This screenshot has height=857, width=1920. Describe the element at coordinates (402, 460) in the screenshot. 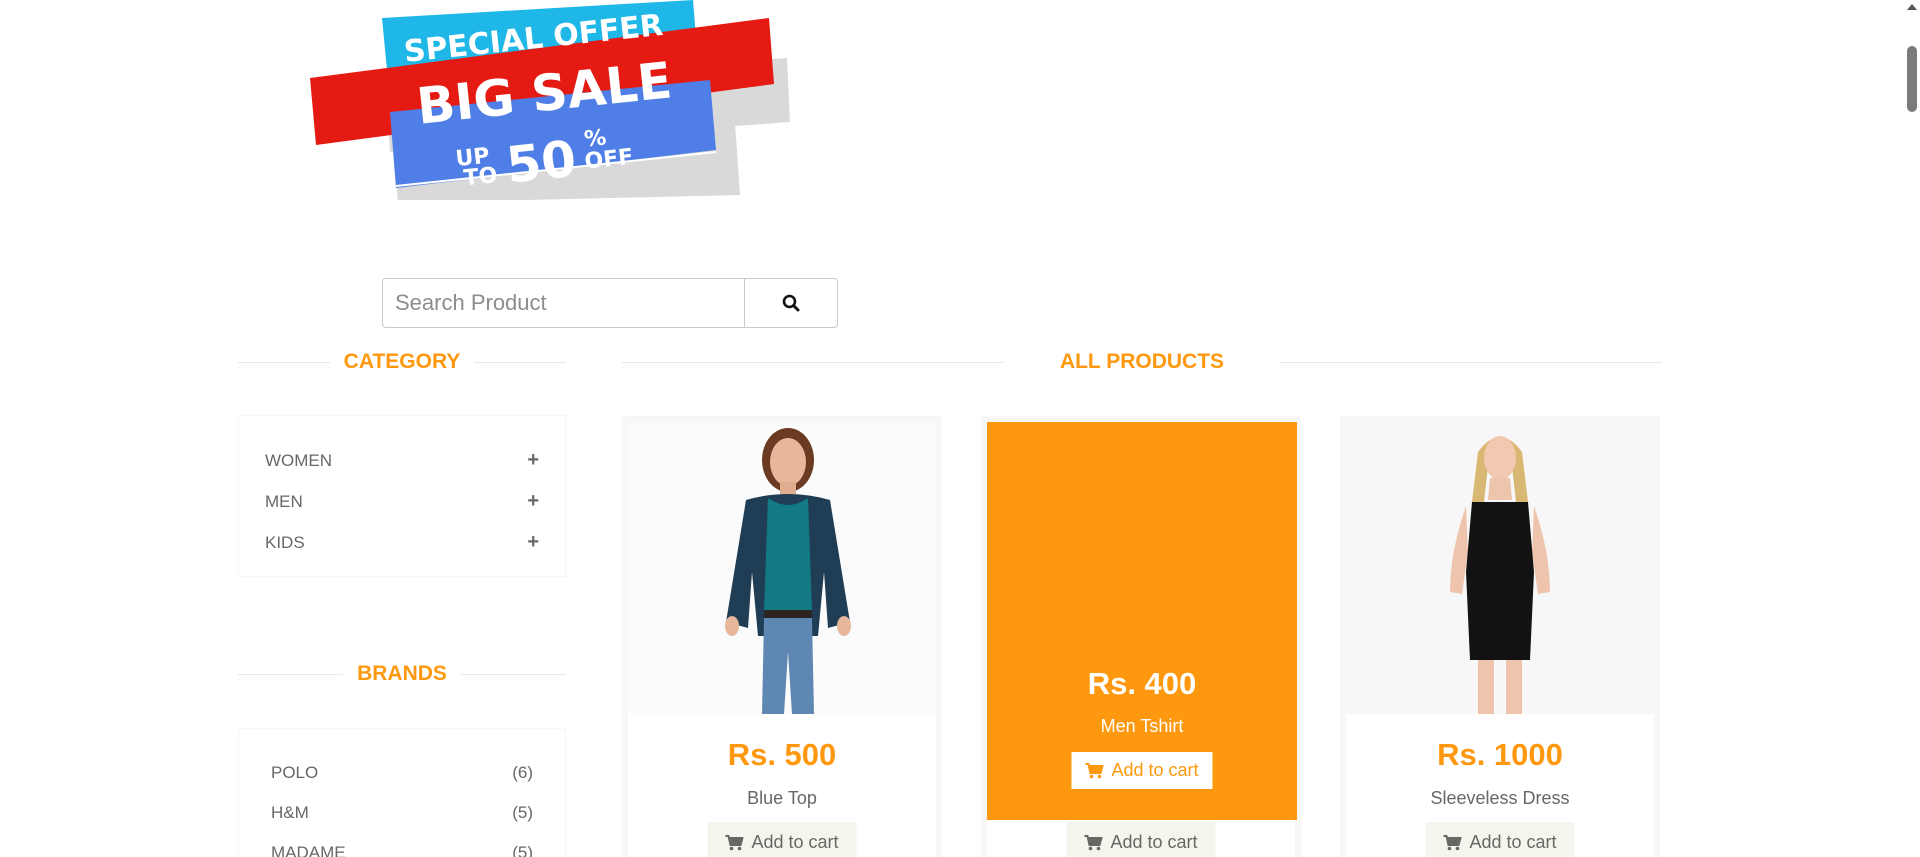

I see `category-item-women: WOMEN +` at that location.